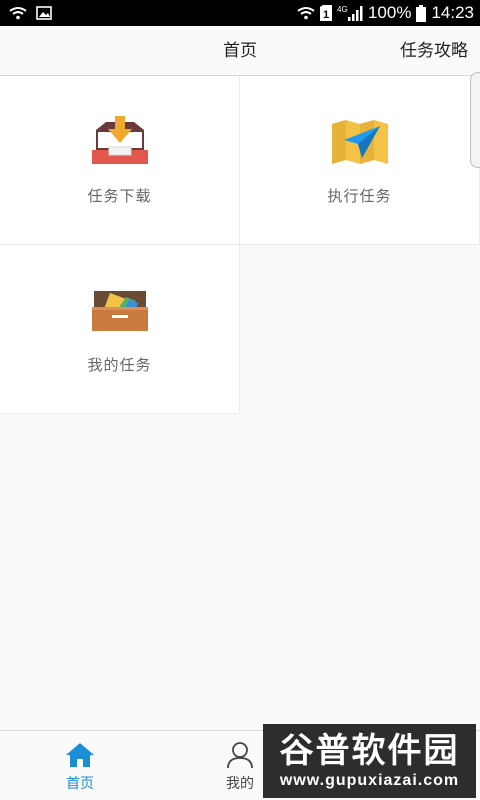  Describe the element at coordinates (240, 784) in the screenshot. I see `nav-label: 我的` at that location.